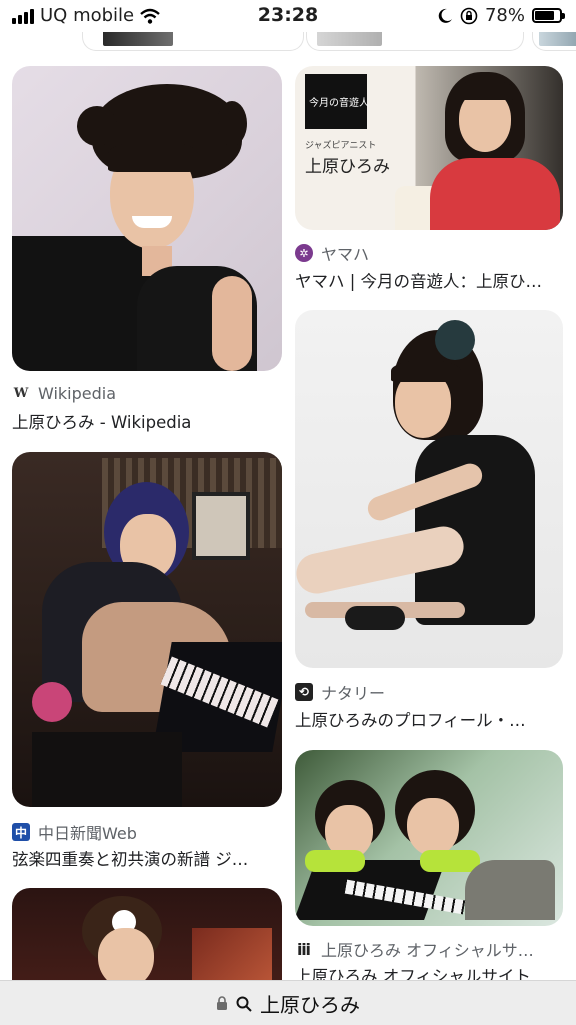  Describe the element at coordinates (304, 253) in the screenshot. I see `yamaha-logo-icon: ✲` at that location.